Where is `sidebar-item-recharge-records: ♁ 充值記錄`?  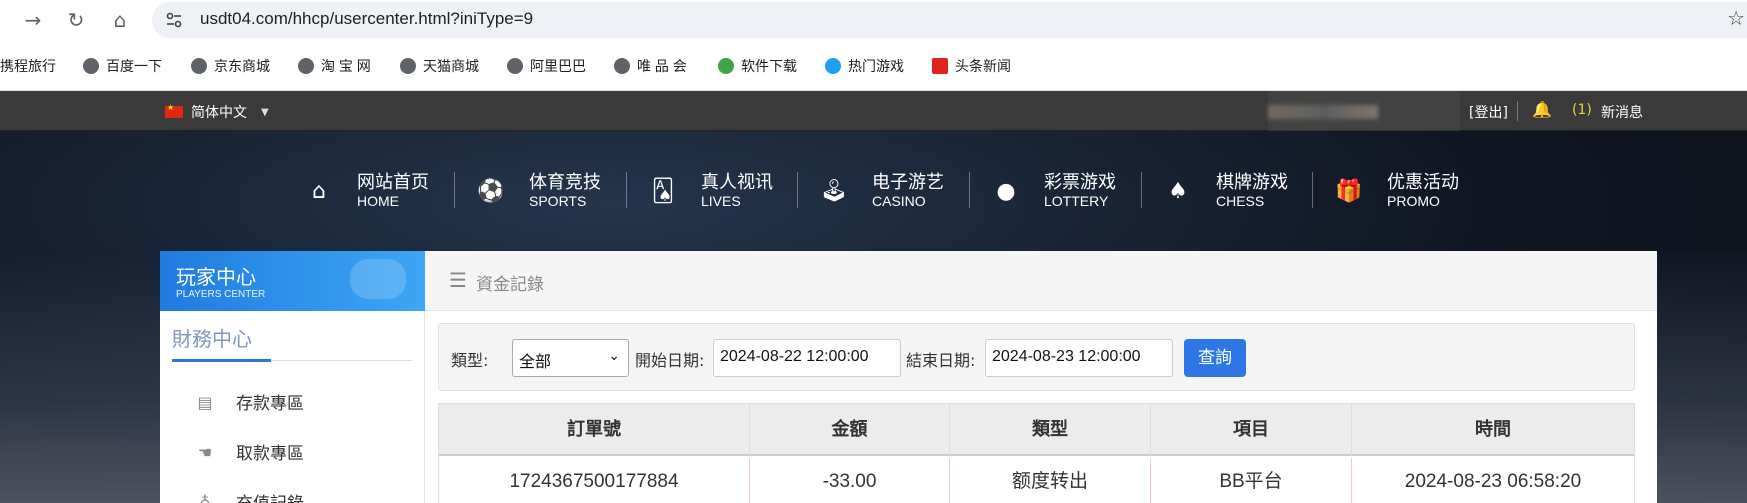
sidebar-item-recharge-records: ♁ 充值記錄 is located at coordinates (249, 496).